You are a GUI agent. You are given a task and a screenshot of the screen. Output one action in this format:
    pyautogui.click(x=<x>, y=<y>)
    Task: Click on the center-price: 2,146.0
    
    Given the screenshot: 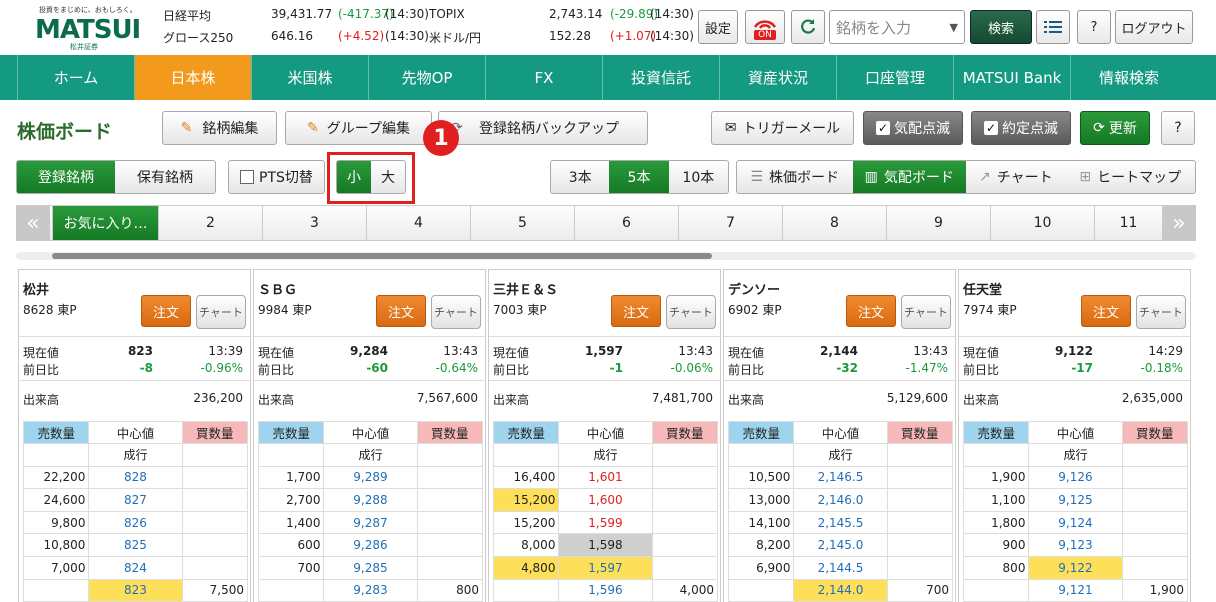 What is the action you would take?
    pyautogui.click(x=840, y=500)
    